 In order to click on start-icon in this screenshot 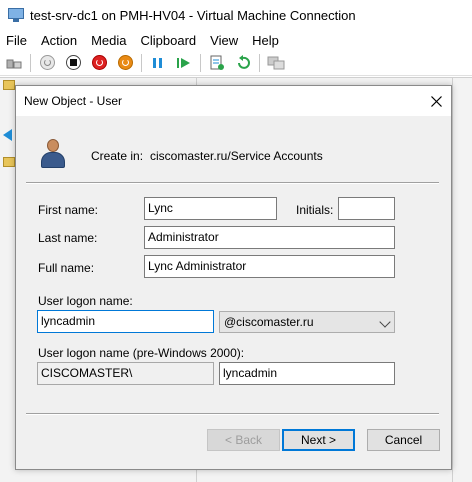, I will do `click(47, 63)`.